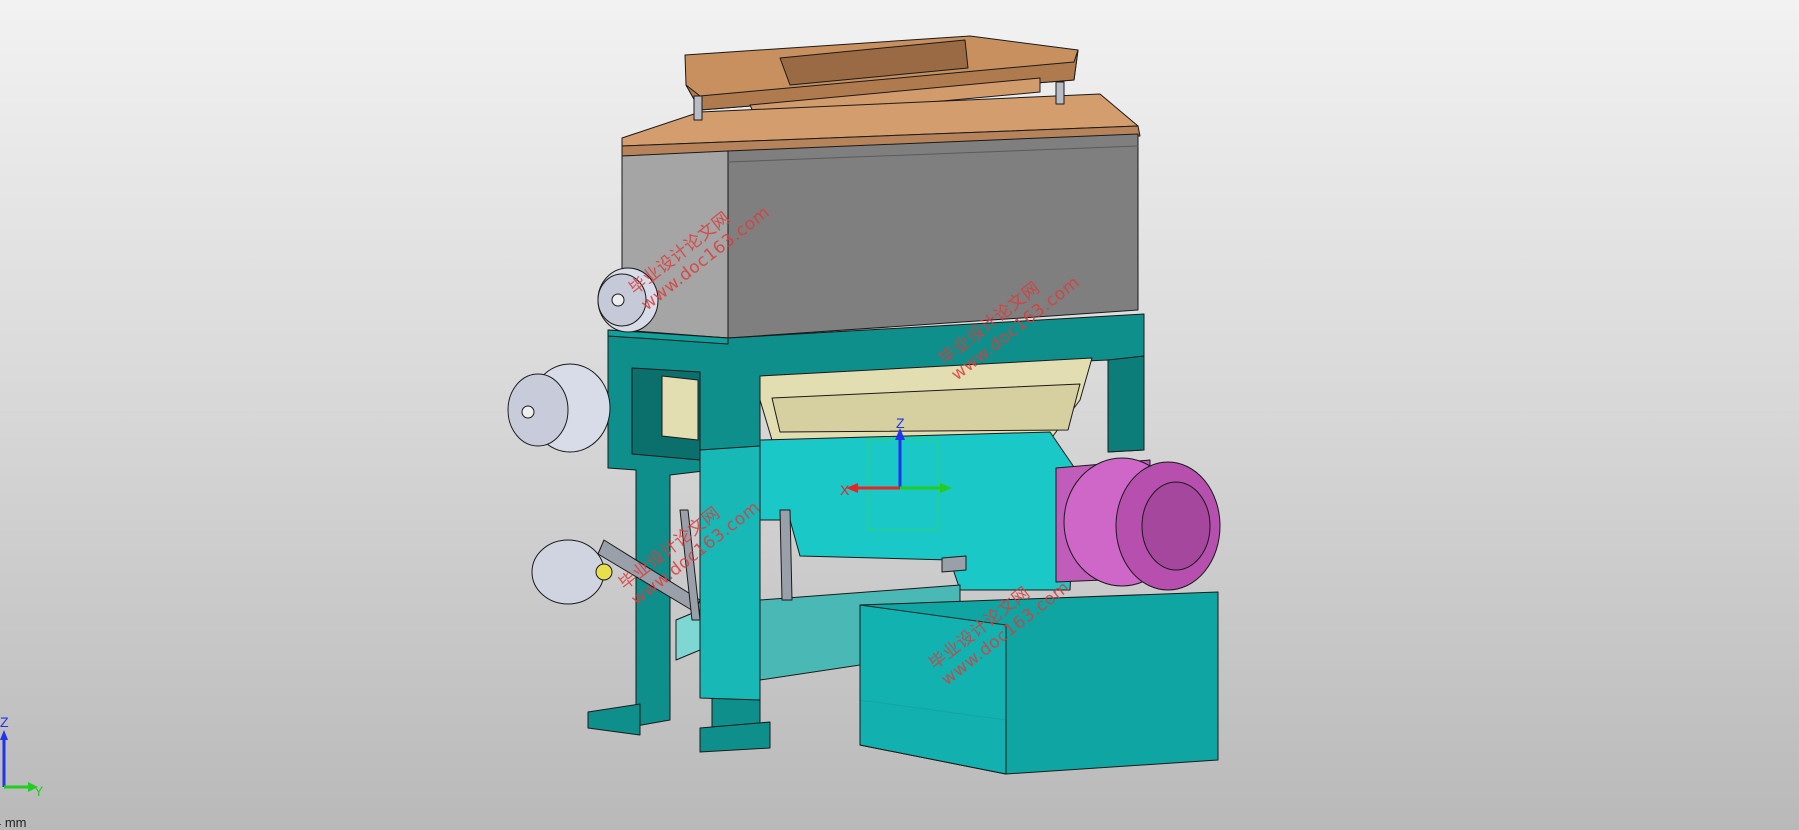 The width and height of the screenshot is (1799, 830). Describe the element at coordinates (880, 236) in the screenshot. I see `storage-bin` at that location.